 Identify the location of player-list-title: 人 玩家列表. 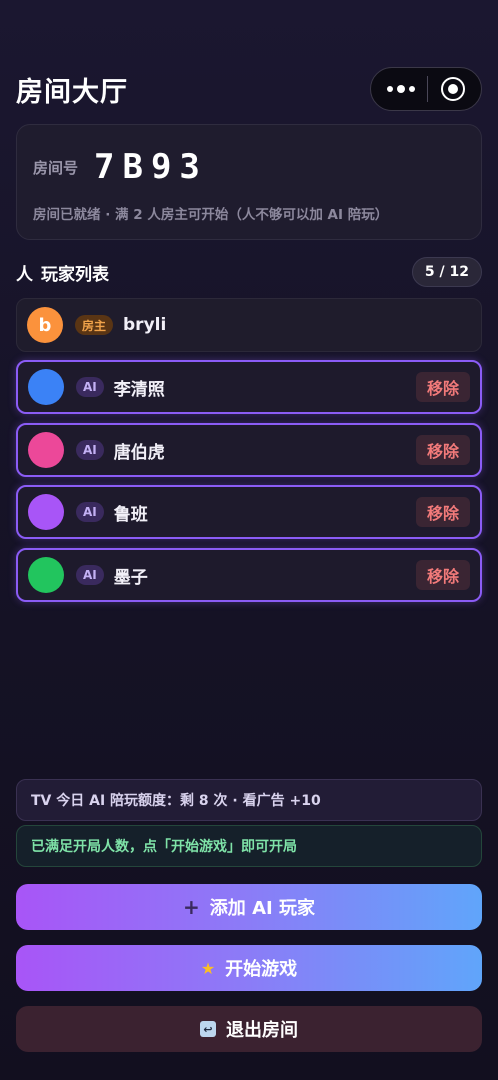
(62, 272).